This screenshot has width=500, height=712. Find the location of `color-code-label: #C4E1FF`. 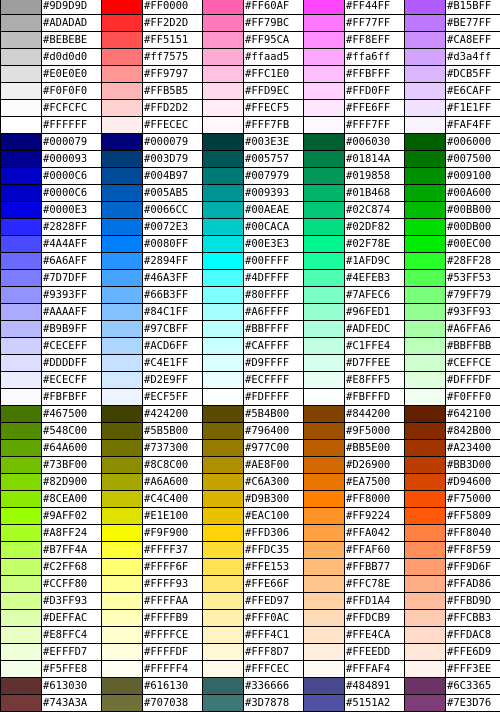

color-code-label: #C4E1FF is located at coordinates (173, 363).